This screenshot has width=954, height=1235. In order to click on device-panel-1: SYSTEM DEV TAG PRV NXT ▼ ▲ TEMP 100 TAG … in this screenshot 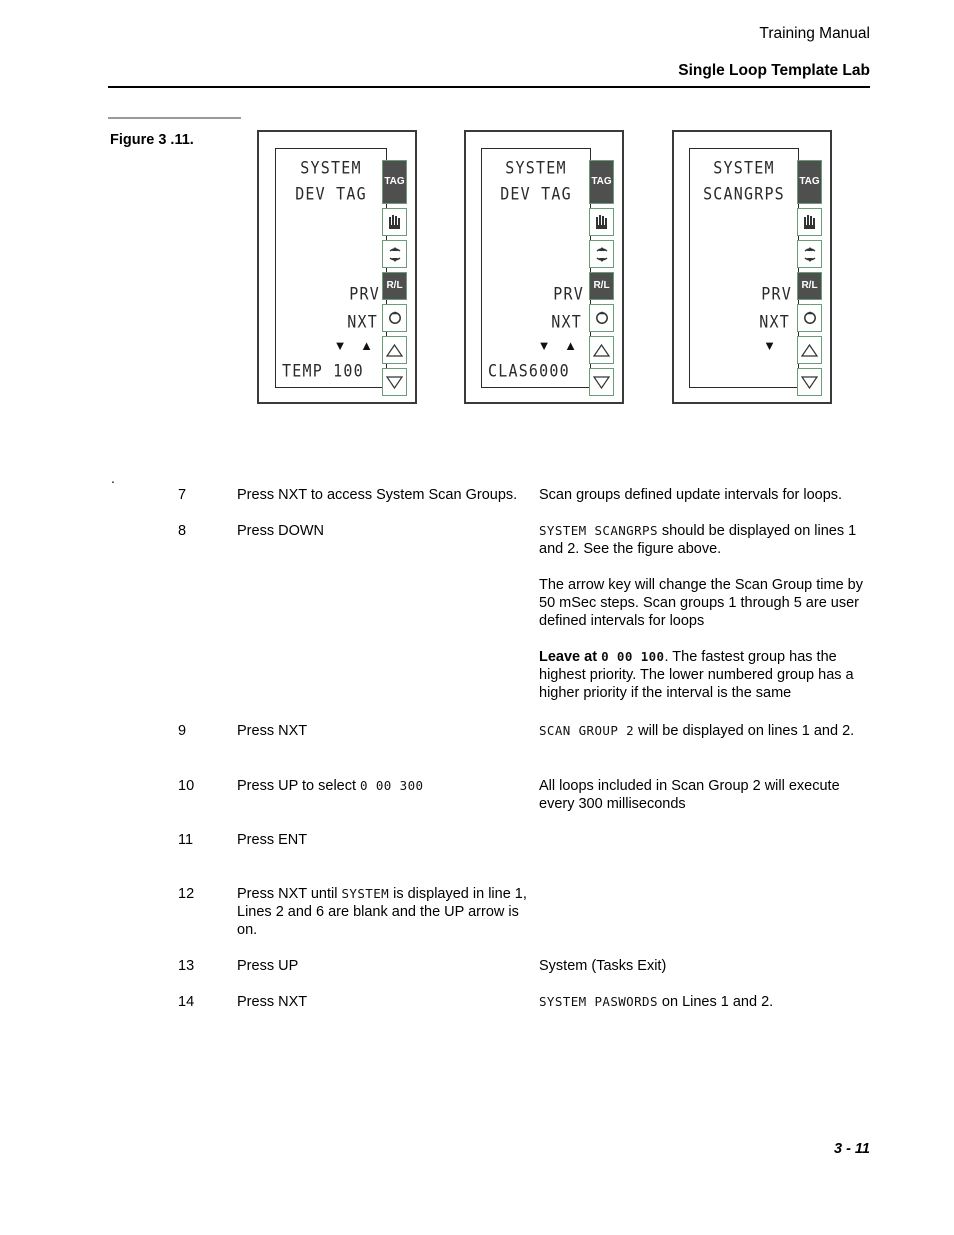, I will do `click(337, 267)`.